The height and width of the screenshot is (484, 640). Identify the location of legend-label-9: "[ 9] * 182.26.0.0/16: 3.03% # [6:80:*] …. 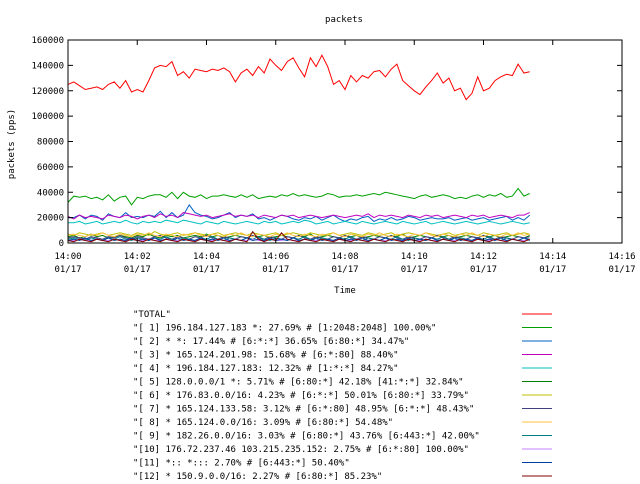
(306, 437).